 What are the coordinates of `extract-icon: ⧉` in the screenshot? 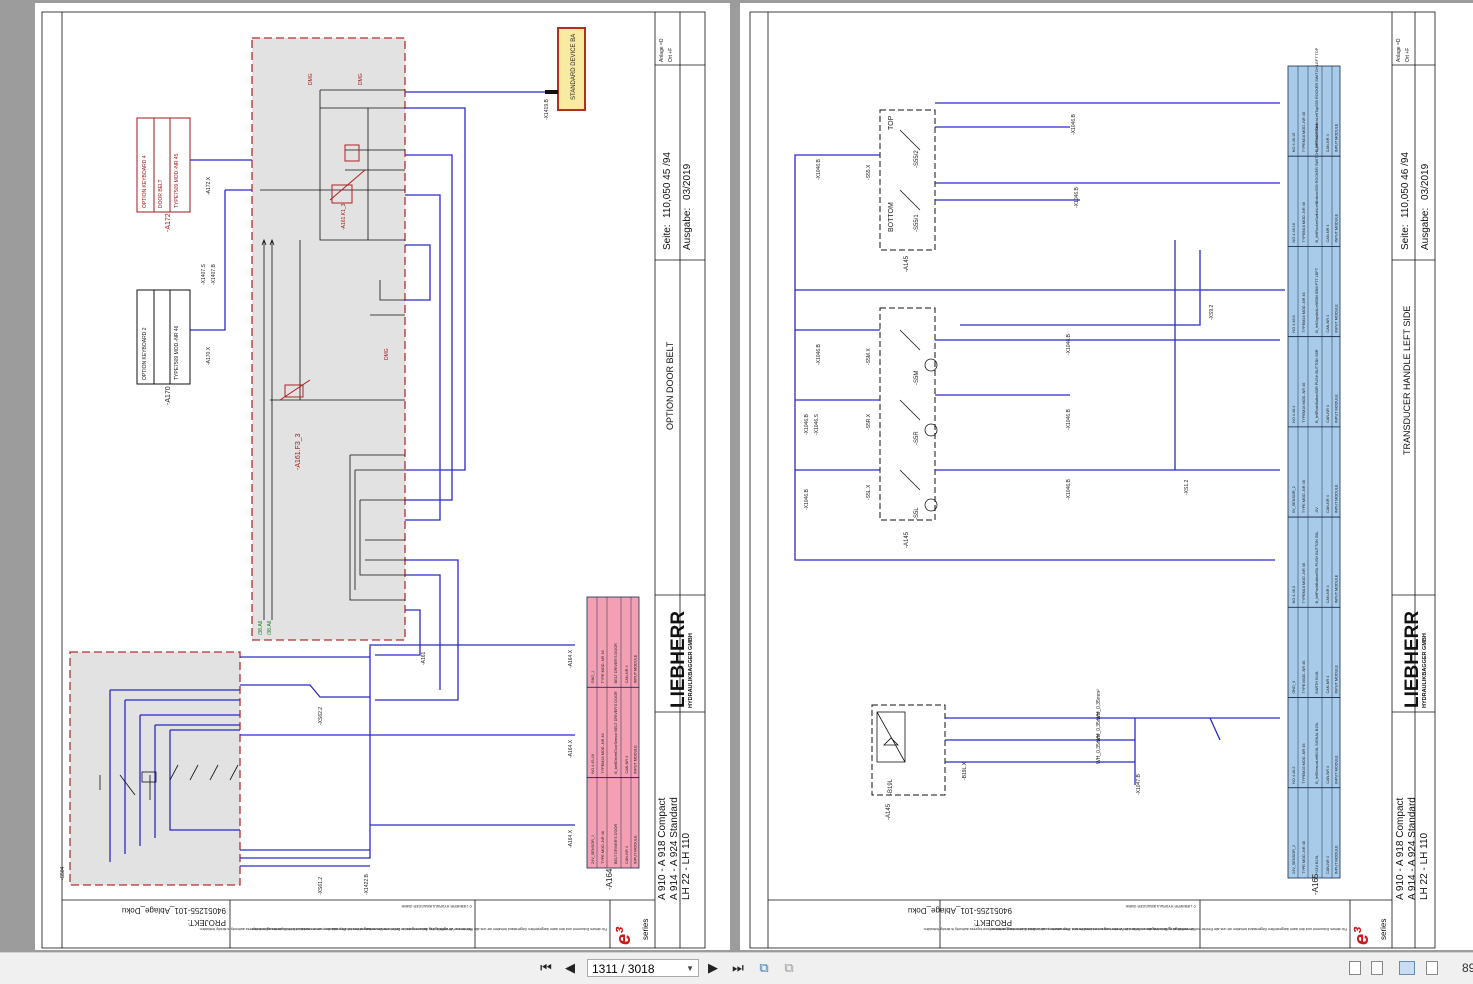 It's located at (789, 967).